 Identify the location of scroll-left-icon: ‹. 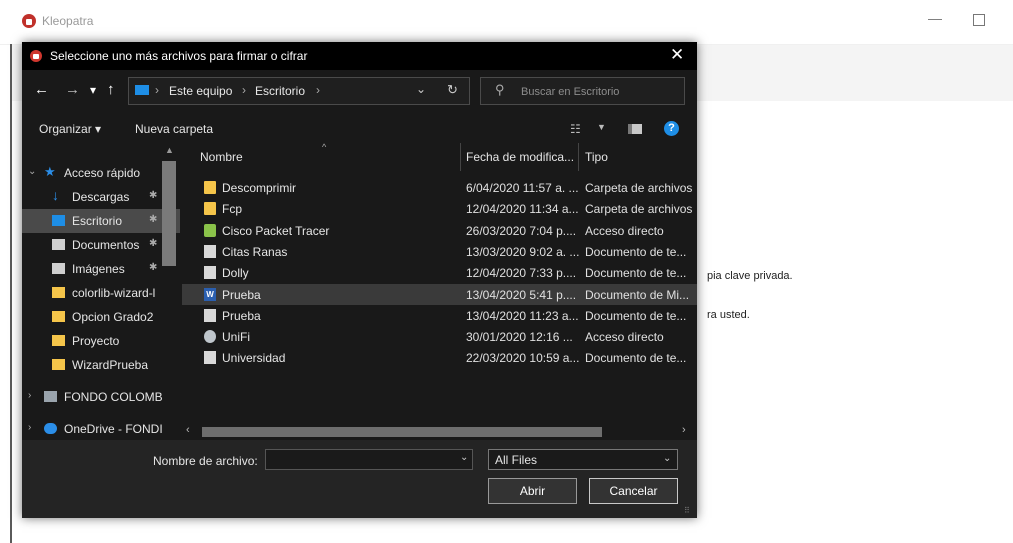
(188, 430).